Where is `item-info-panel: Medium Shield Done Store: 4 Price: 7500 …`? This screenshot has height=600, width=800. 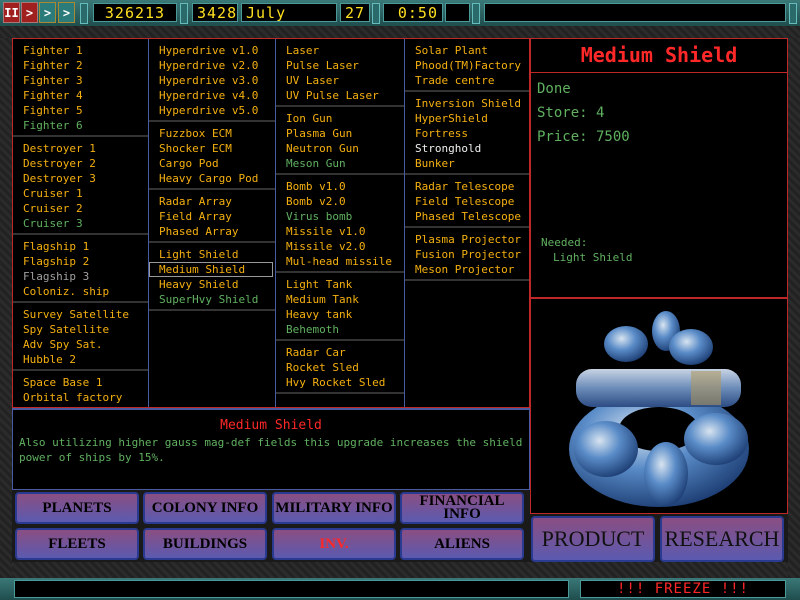 item-info-panel: Medium Shield Done Store: 4 Price: 7500 … is located at coordinates (659, 168).